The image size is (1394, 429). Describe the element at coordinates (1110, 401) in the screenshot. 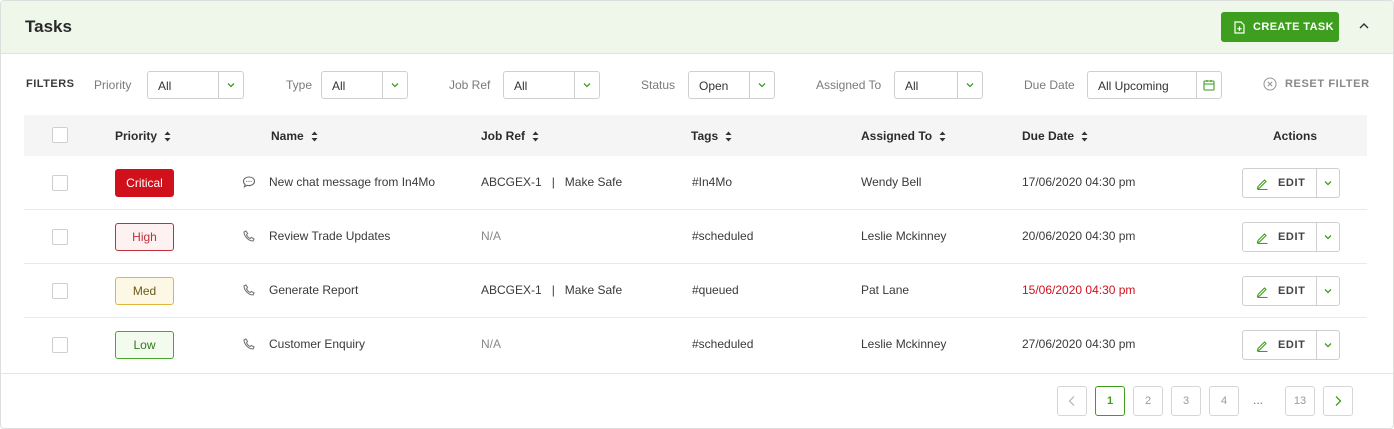

I see `pagination-page-1: 1` at that location.